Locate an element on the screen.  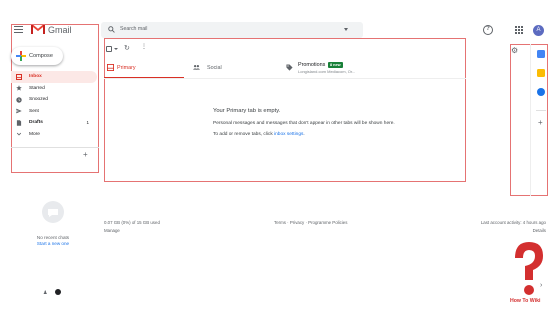
google-apps-icon is located at coordinates (519, 30).